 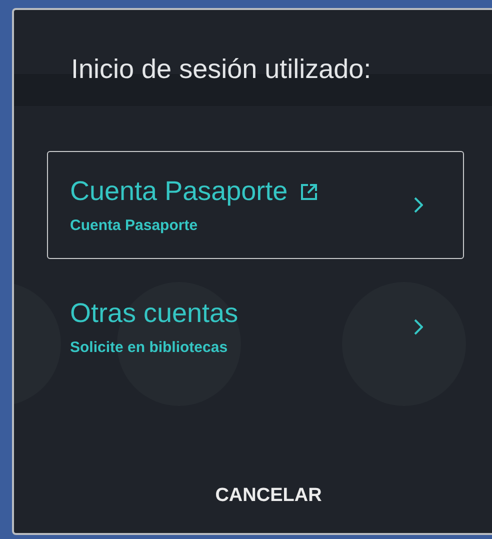 What do you see at coordinates (179, 191) in the screenshot?
I see `option-title: Cuenta Pasaporte` at bounding box center [179, 191].